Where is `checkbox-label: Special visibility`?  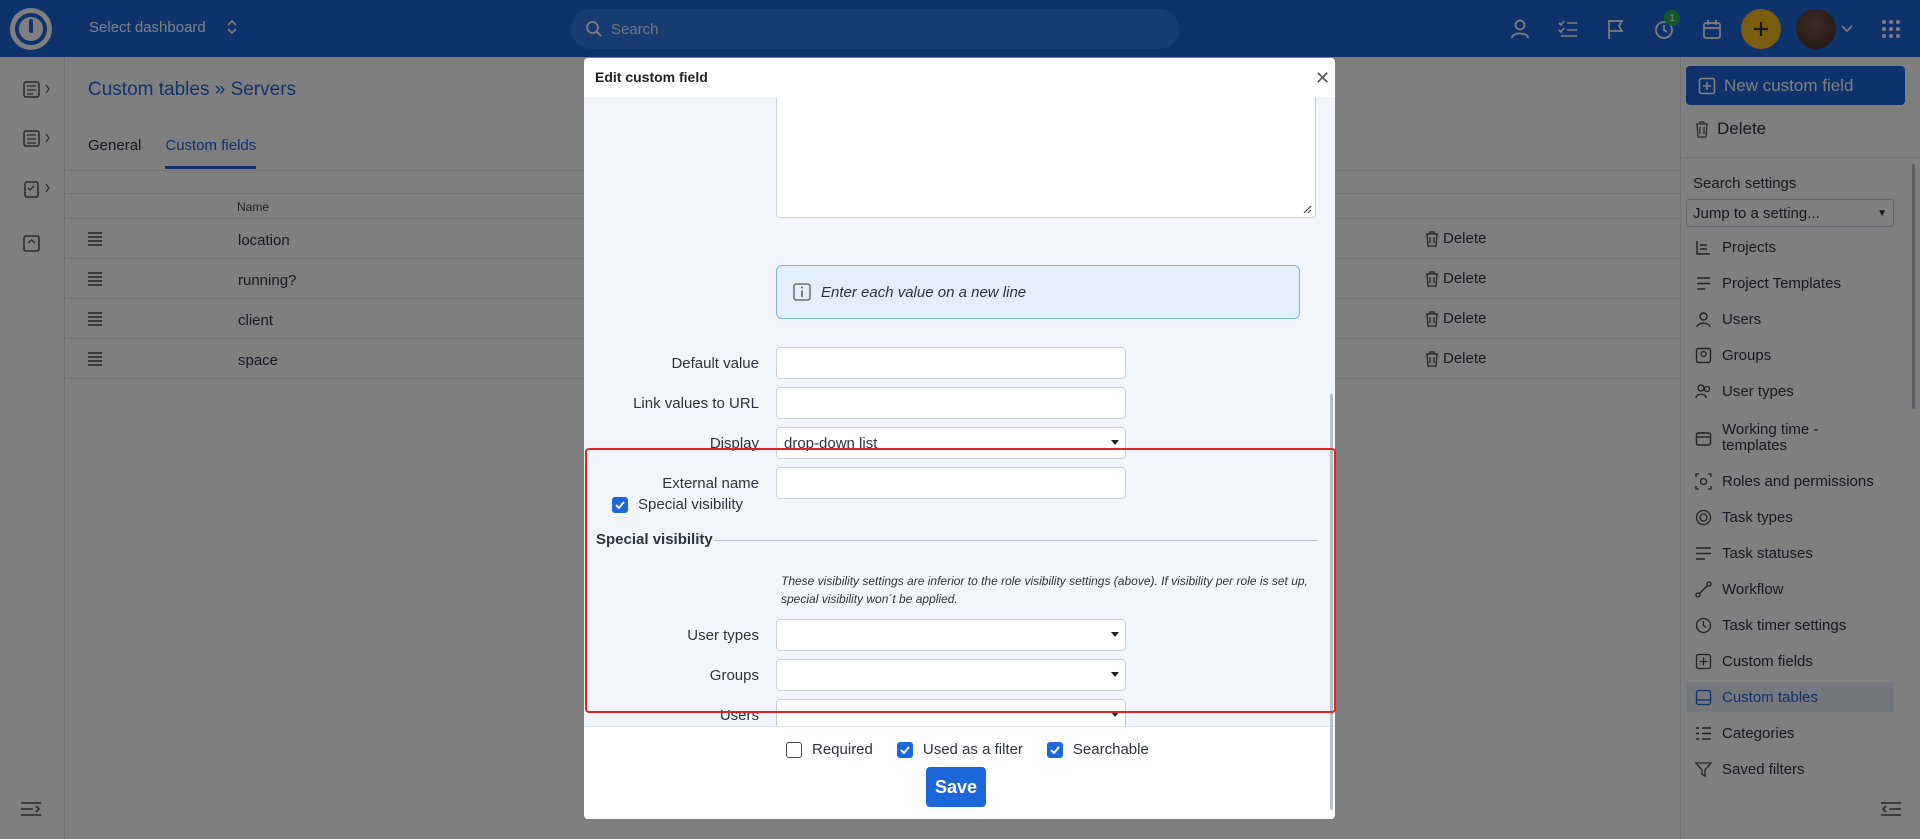 checkbox-label: Special visibility is located at coordinates (691, 504).